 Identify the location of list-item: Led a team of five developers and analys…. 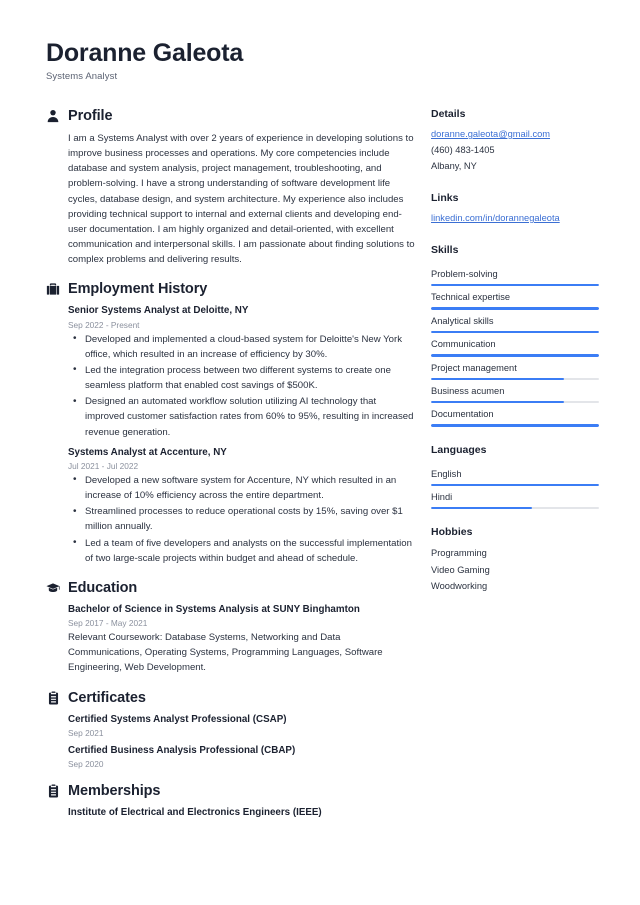
(242, 550).